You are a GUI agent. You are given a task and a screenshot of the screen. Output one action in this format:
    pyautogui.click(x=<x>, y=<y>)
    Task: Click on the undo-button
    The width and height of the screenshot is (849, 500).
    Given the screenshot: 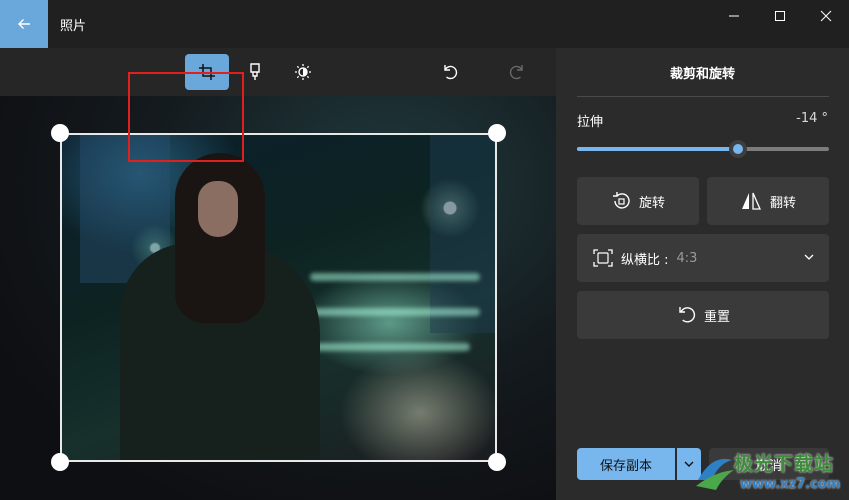 What is the action you would take?
    pyautogui.click(x=450, y=72)
    